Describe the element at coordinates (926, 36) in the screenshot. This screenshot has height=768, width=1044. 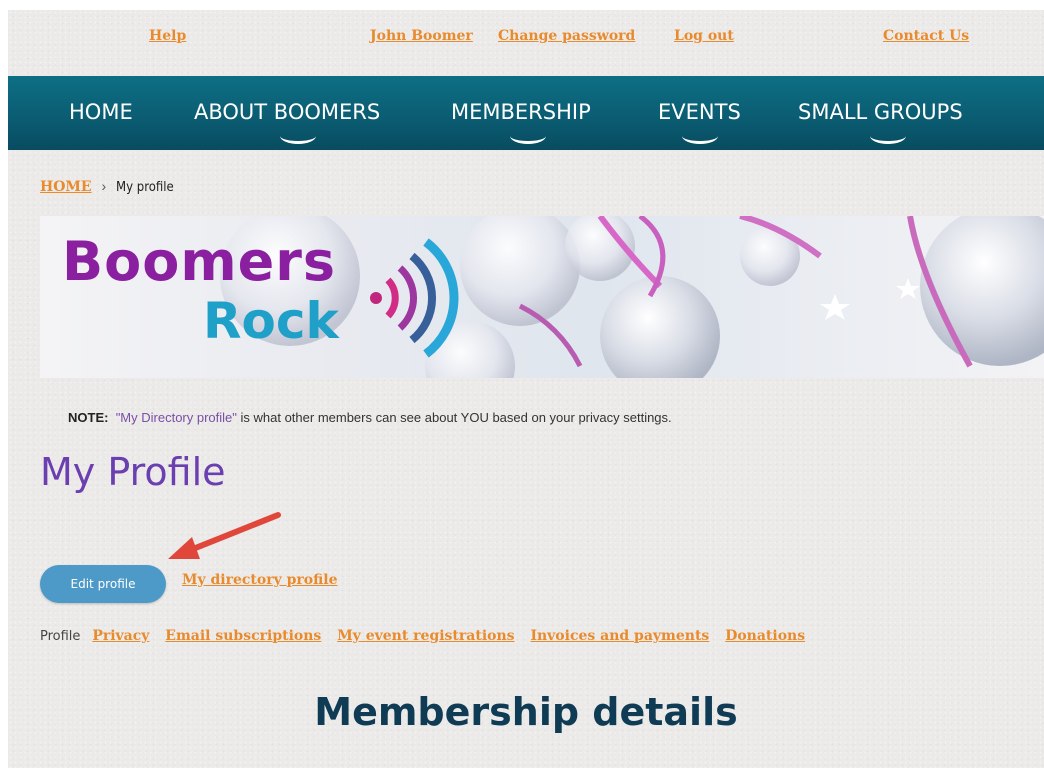
I see `contact-us-link: Contact Us` at that location.